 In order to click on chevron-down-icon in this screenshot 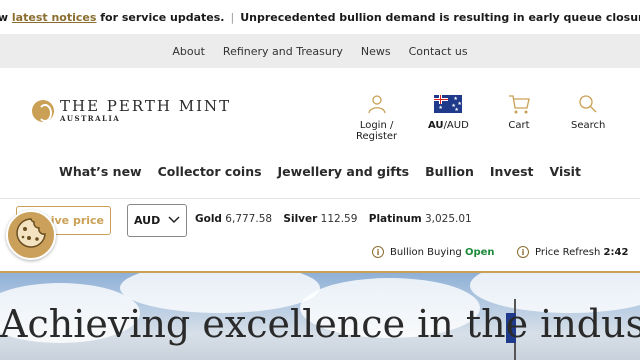, I will do `click(174, 220)`.